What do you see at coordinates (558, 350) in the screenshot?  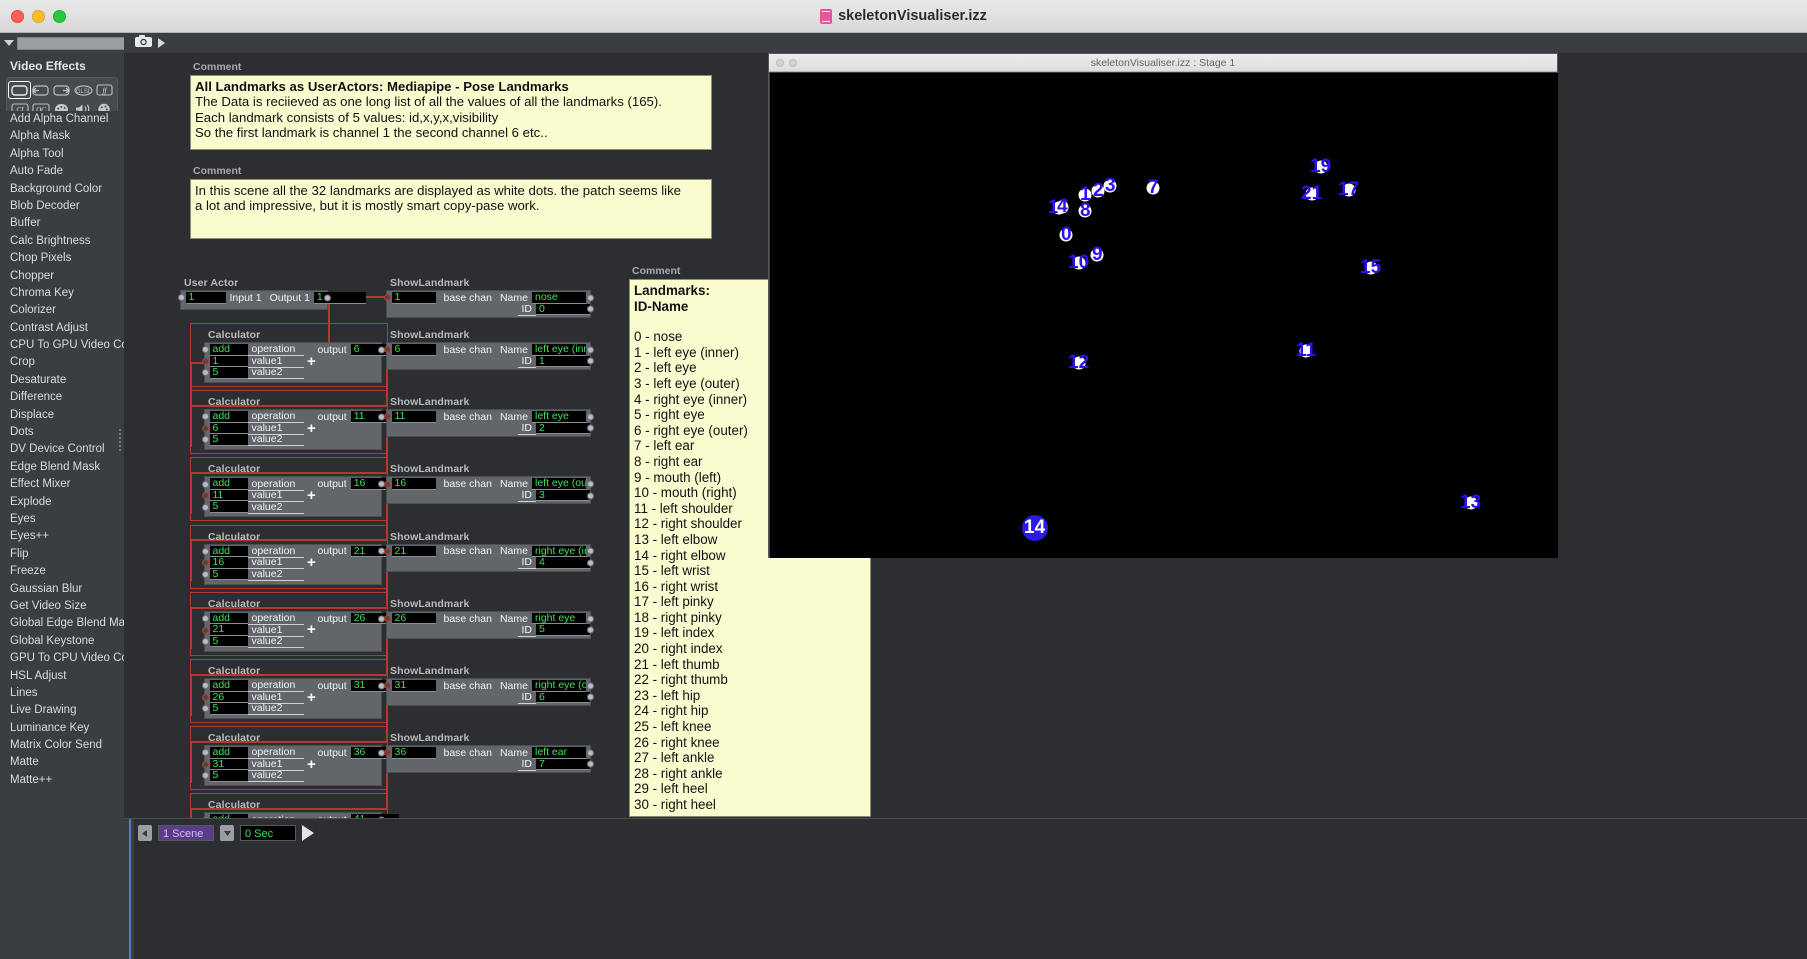 I see `sl-name: left eye (inner)` at bounding box center [558, 350].